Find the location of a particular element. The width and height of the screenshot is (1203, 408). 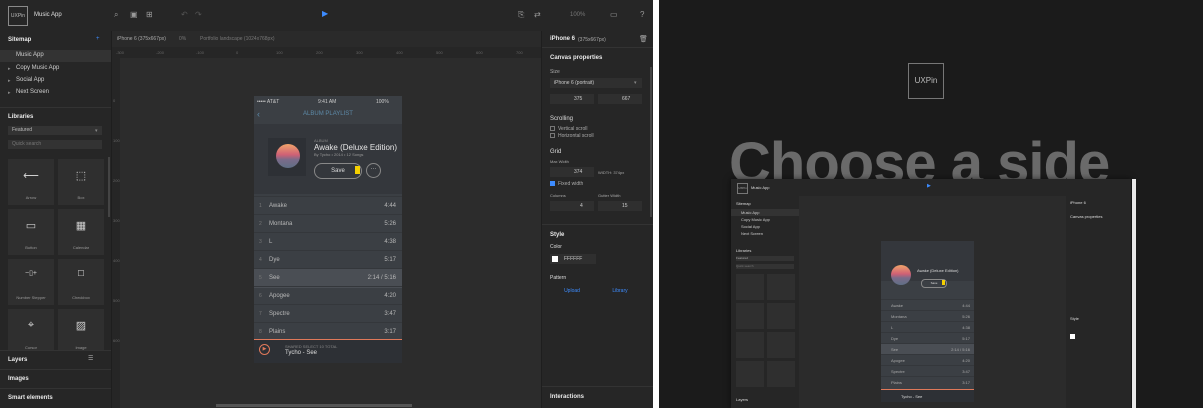

sitemap-item: Music App is located at coordinates (30, 55).